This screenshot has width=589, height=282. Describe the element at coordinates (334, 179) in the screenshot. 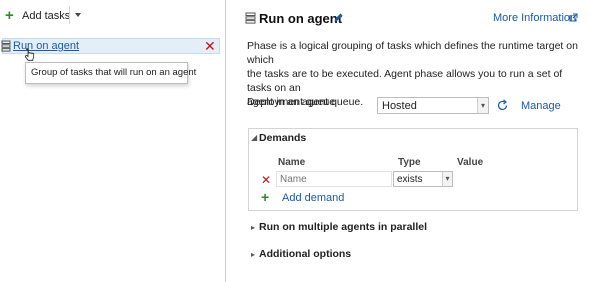

I see `demand-name-input` at that location.